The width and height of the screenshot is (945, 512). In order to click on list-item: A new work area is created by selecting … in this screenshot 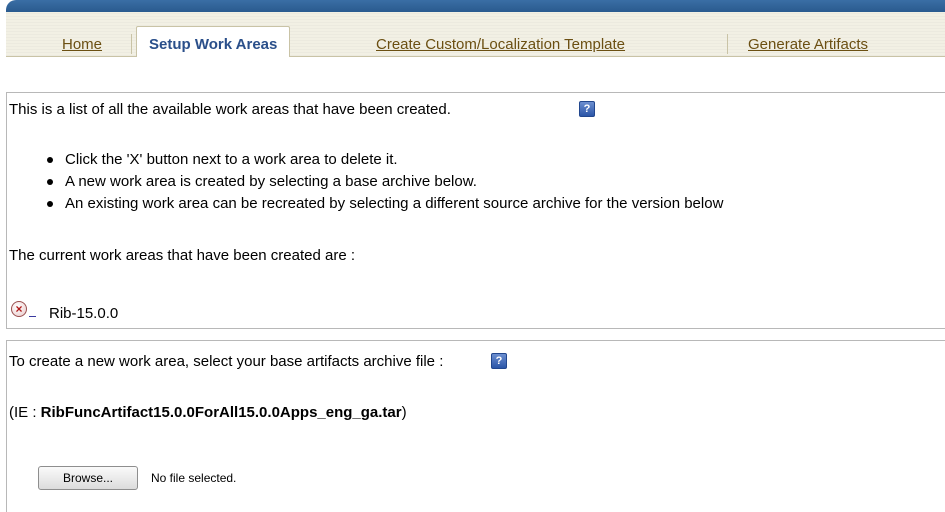, I will do `click(382, 182)`.